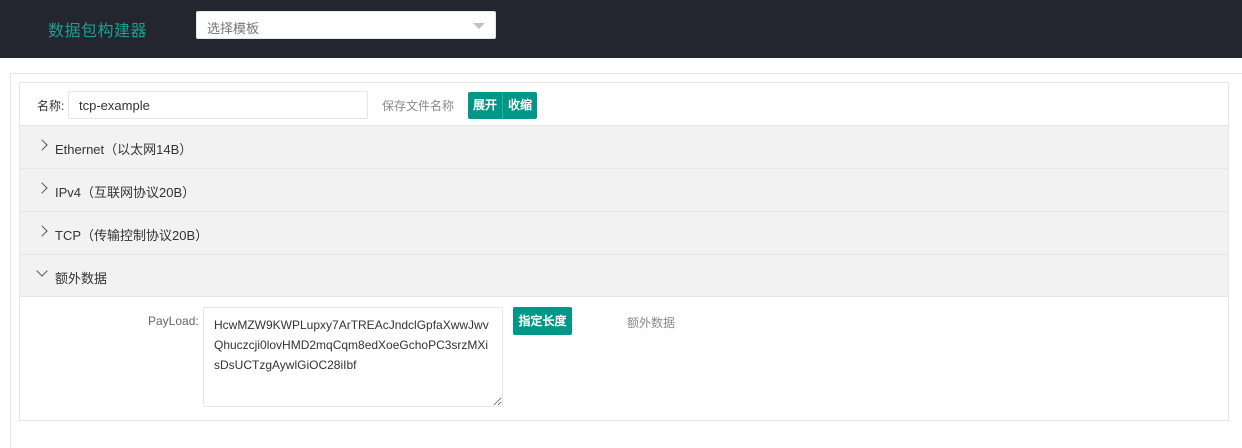 The width and height of the screenshot is (1242, 448). What do you see at coordinates (124, 149) in the screenshot?
I see `section-title: Ethernet（以太网14B）` at bounding box center [124, 149].